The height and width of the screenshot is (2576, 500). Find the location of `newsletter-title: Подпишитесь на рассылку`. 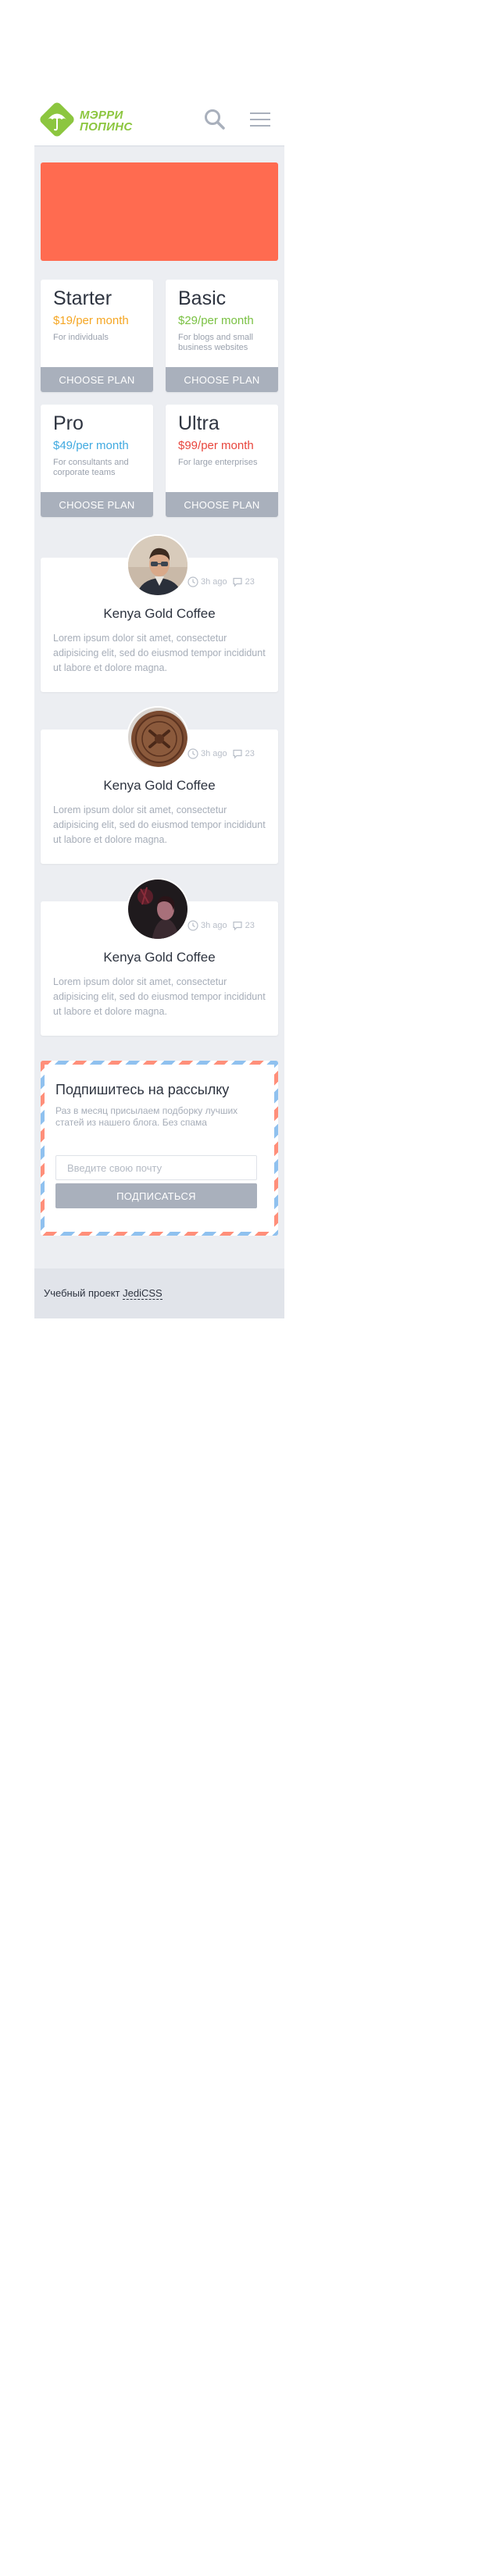

newsletter-title: Подпишитесь на рассылку is located at coordinates (142, 1089).